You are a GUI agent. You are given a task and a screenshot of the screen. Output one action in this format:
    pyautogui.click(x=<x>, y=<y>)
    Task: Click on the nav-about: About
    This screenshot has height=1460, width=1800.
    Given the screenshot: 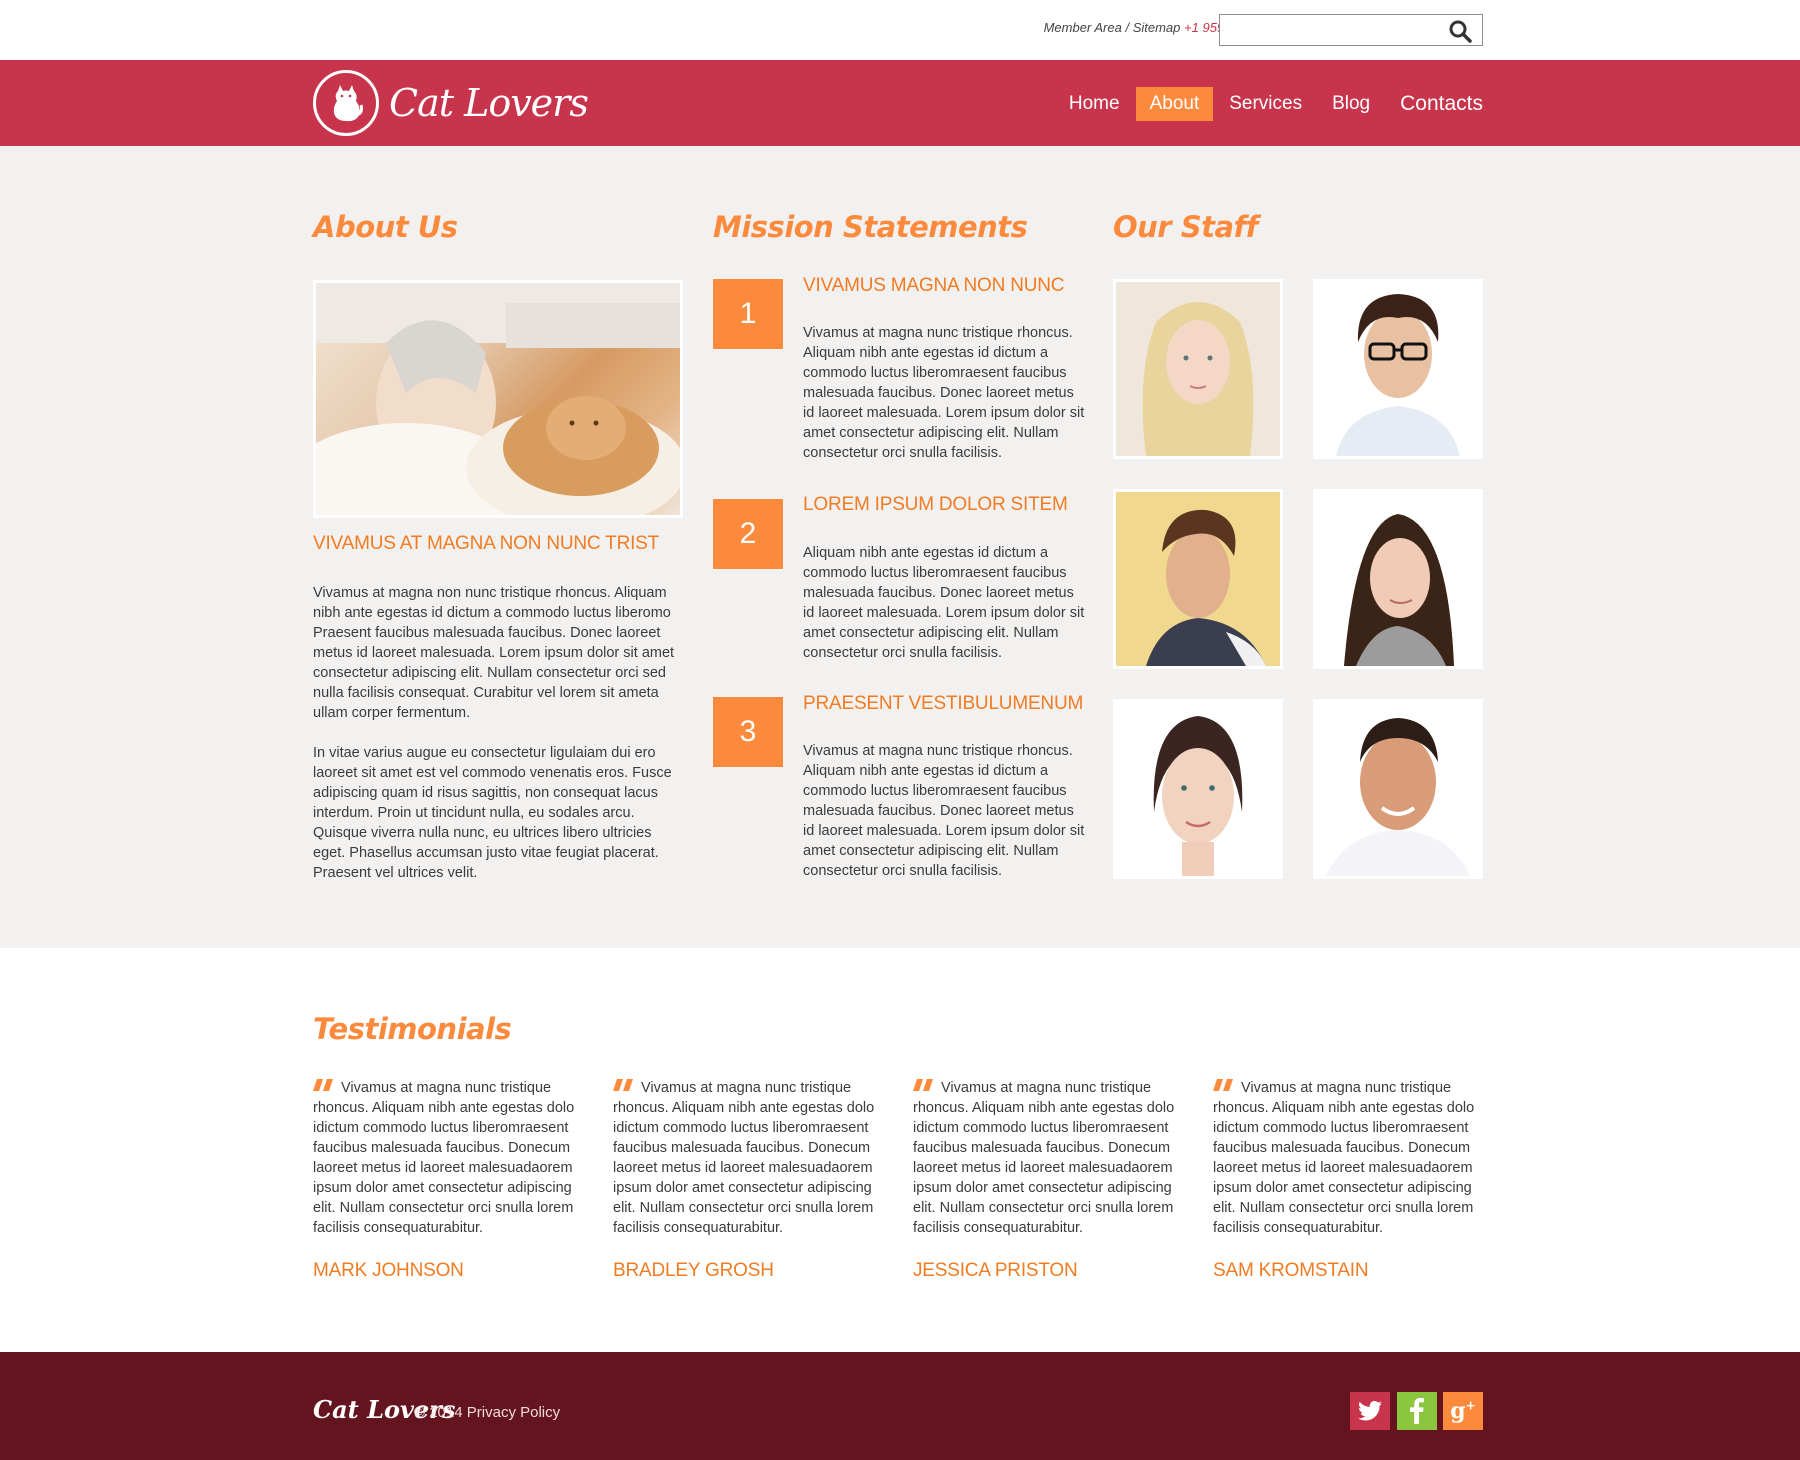 What is the action you would take?
    pyautogui.click(x=1174, y=104)
    